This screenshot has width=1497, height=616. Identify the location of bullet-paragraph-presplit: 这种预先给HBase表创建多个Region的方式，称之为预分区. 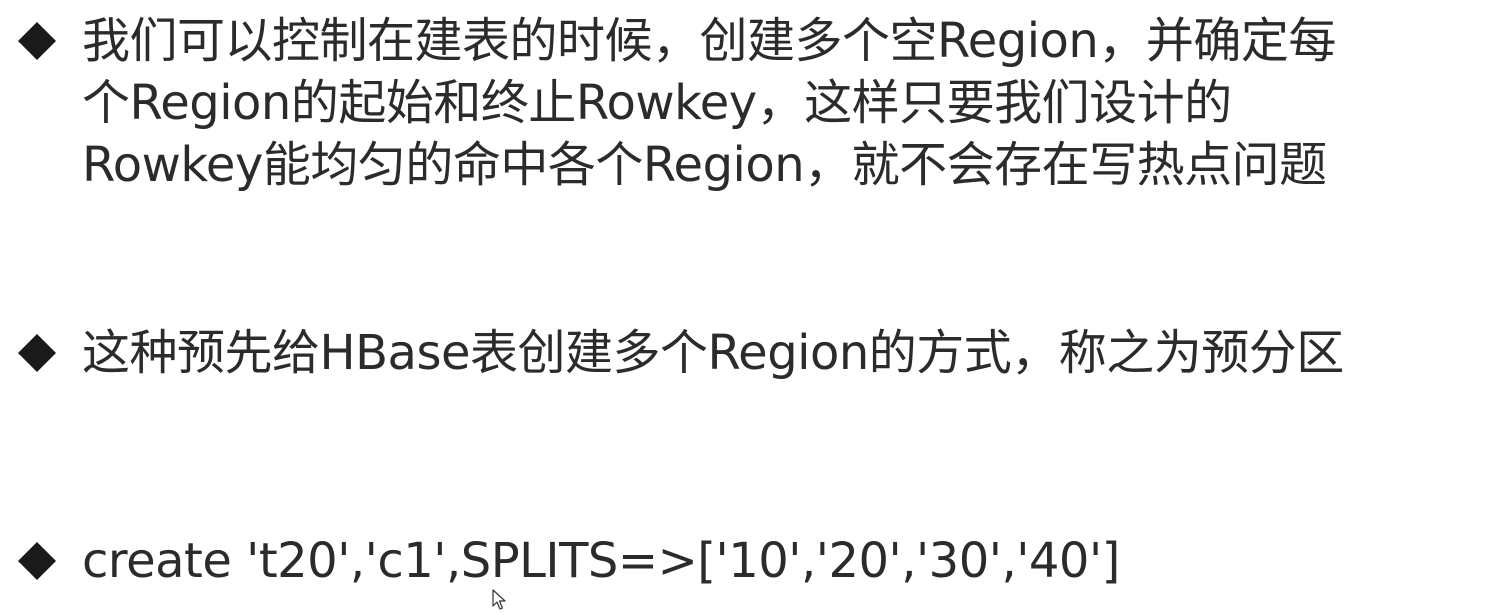
(782, 353).